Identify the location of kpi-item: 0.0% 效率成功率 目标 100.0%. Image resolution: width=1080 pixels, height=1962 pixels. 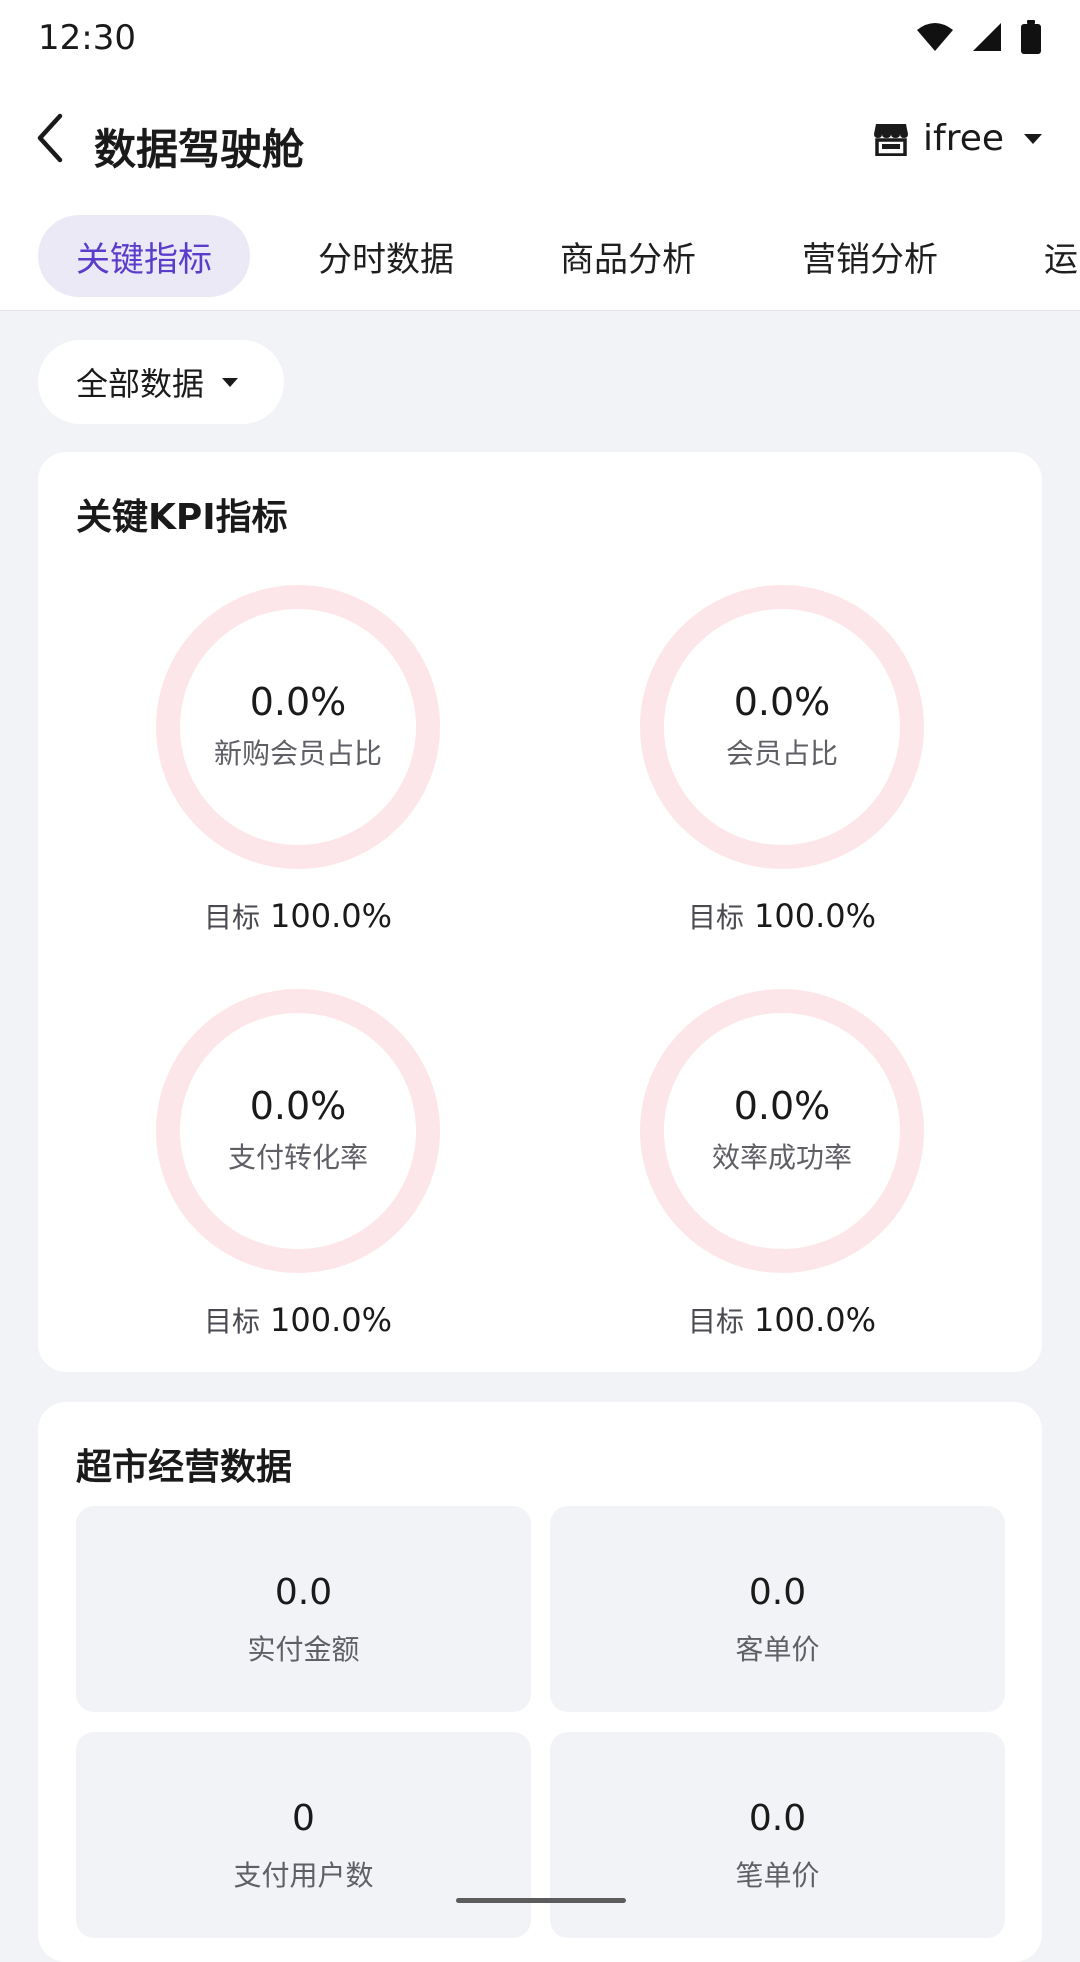
(782, 1164).